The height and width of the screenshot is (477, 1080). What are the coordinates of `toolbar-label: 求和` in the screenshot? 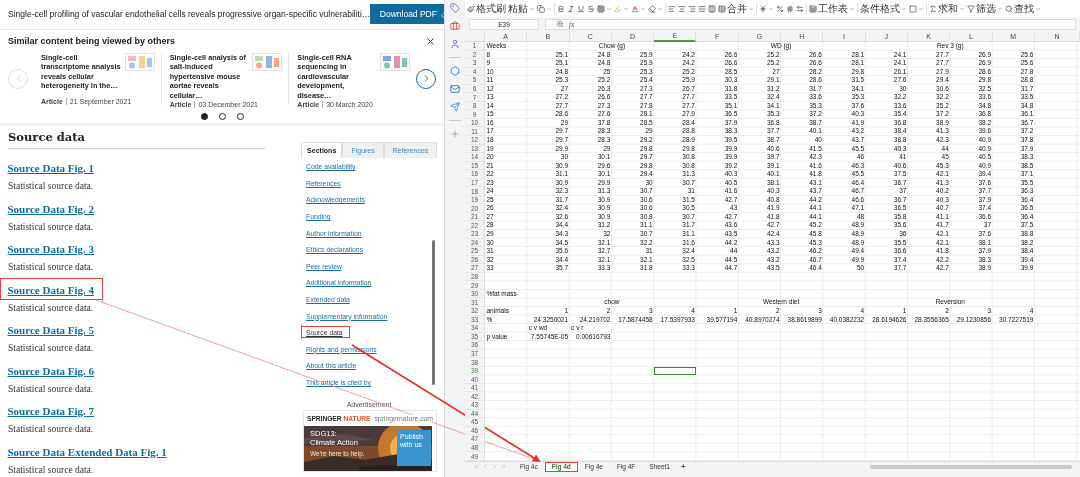 It's located at (948, 8).